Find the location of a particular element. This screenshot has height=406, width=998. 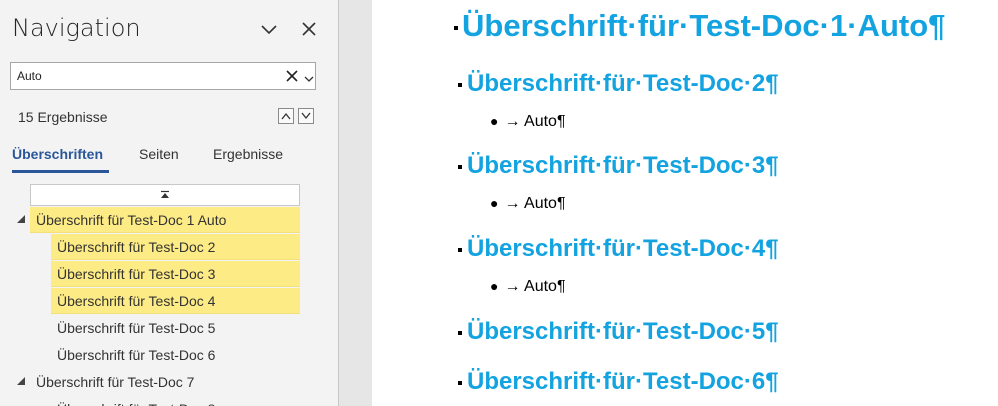

results-count: 15 Ergebnisse is located at coordinates (63, 117).